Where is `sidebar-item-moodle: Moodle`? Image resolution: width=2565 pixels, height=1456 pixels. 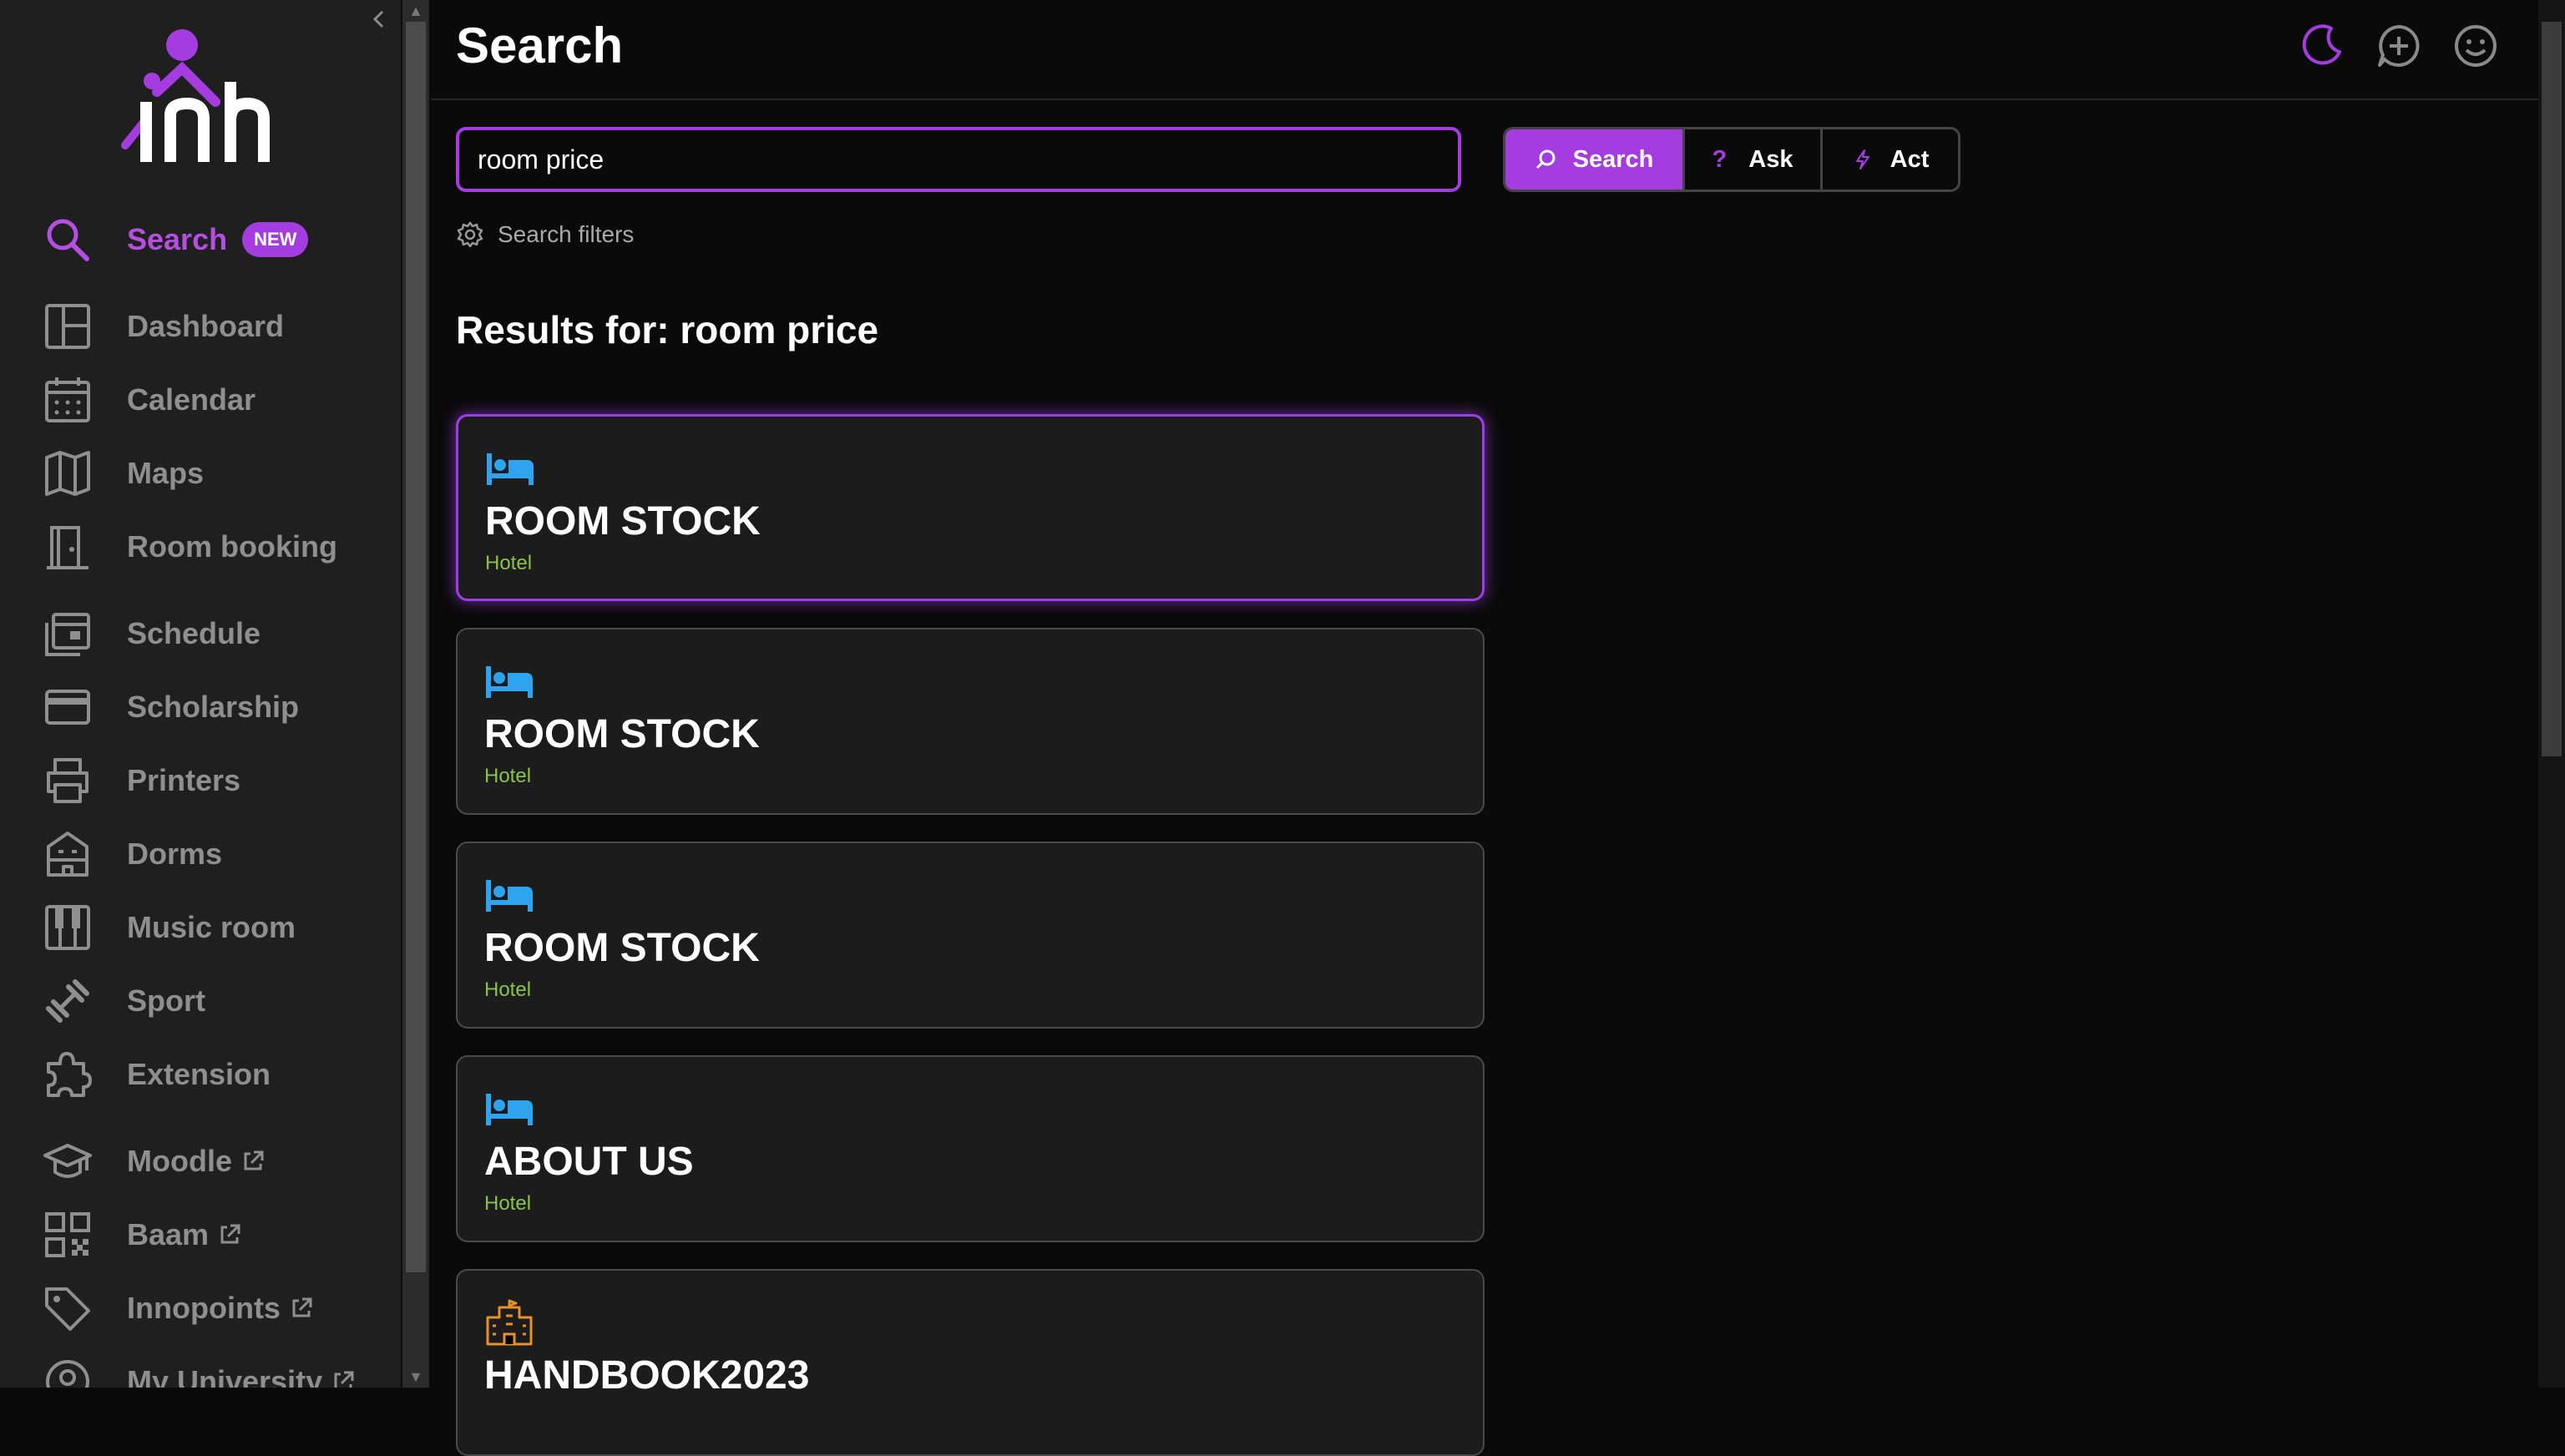
sidebar-item-moodle: Moodle is located at coordinates (153, 1161).